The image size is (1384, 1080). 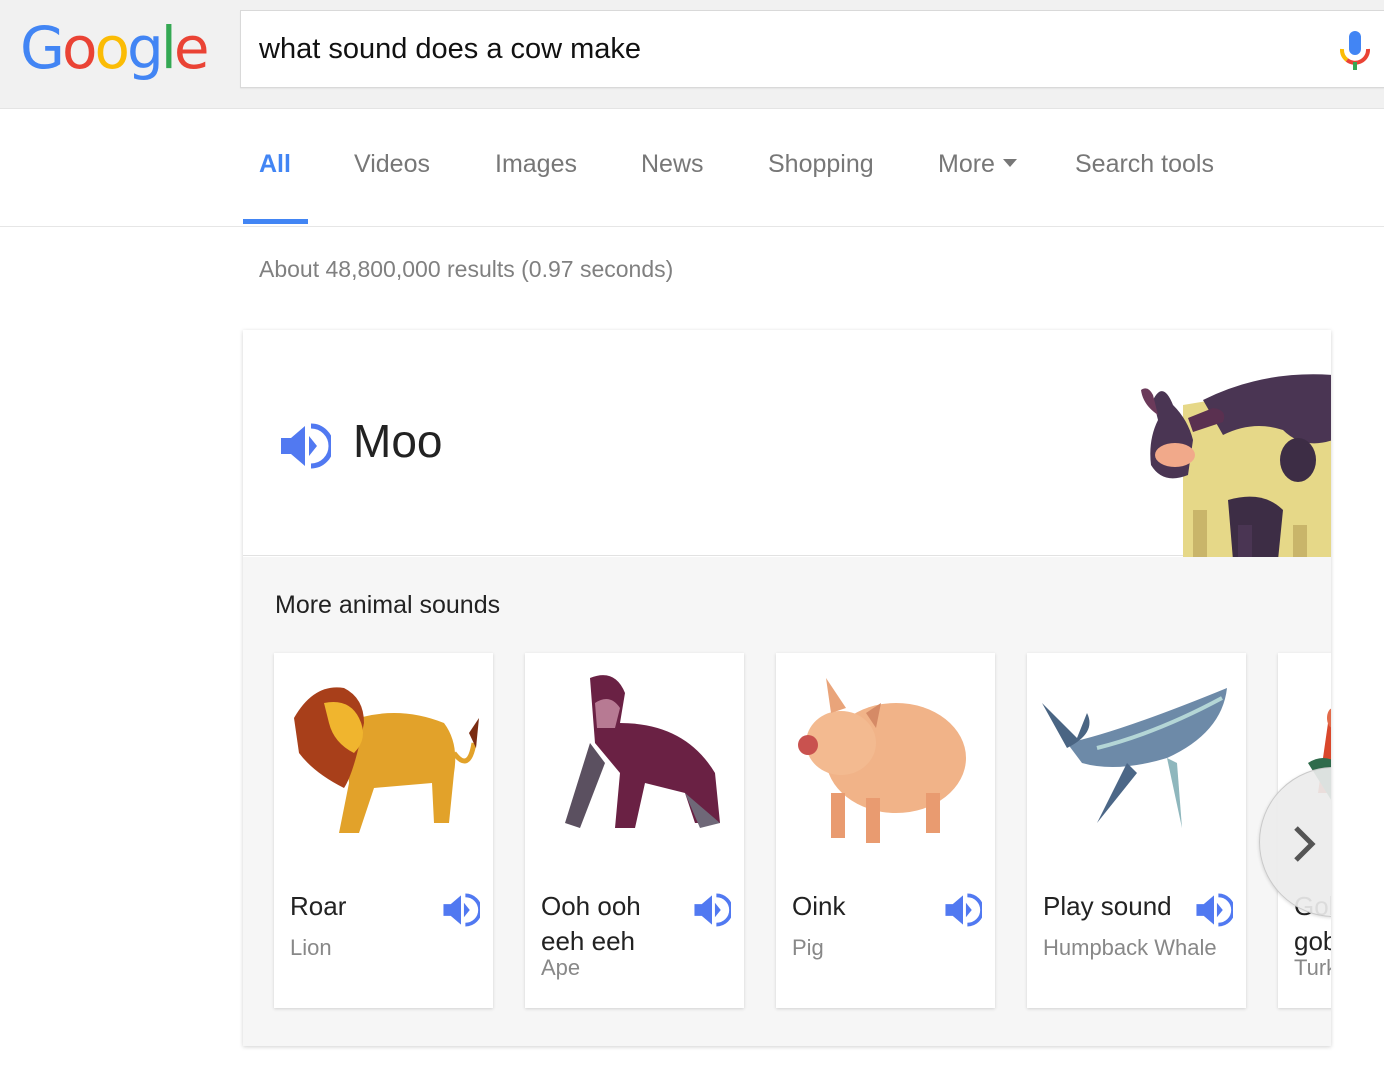 I want to click on animal-name: Pig, so click(x=808, y=947).